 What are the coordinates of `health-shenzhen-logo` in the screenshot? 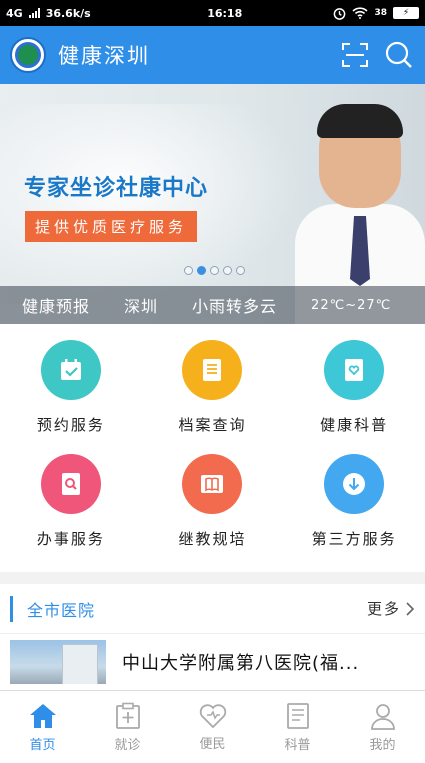 It's located at (28, 55).